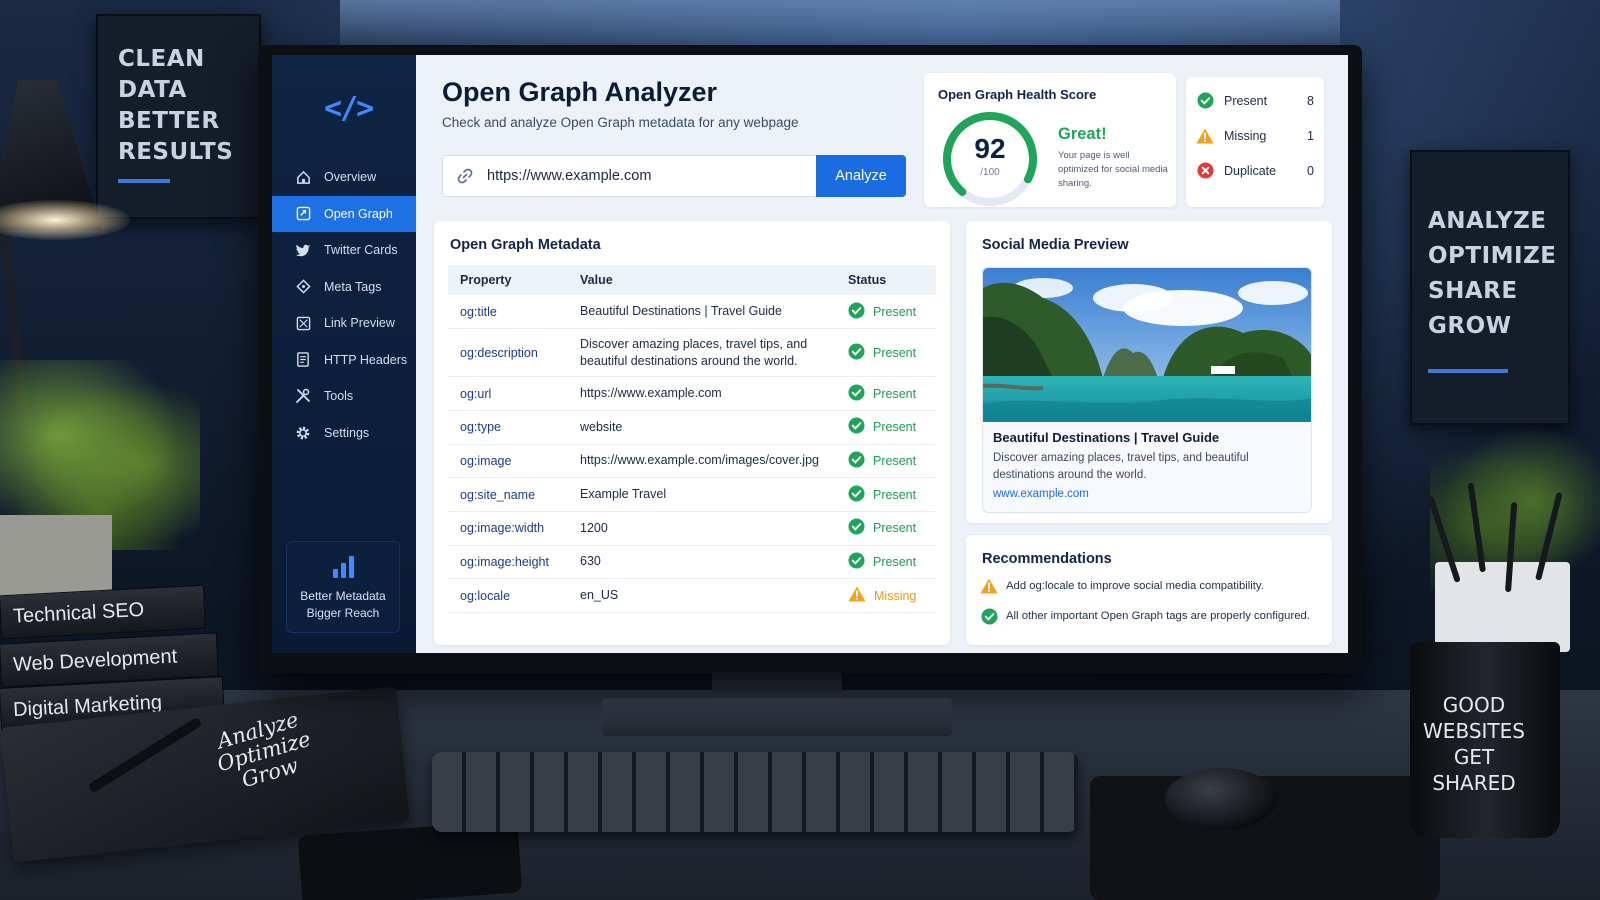  I want to click on table-row: og:image:width 1200 Present, so click(692, 528).